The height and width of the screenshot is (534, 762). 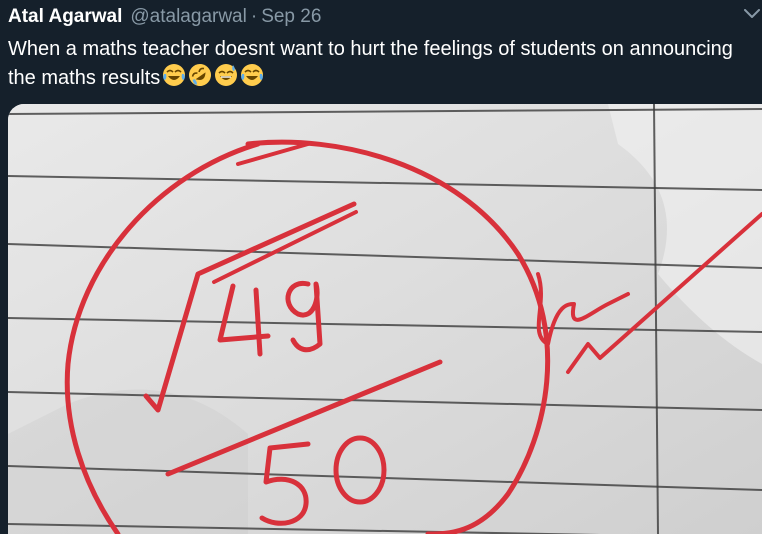 I want to click on author-handle: @atalagarwal, so click(x=188, y=17).